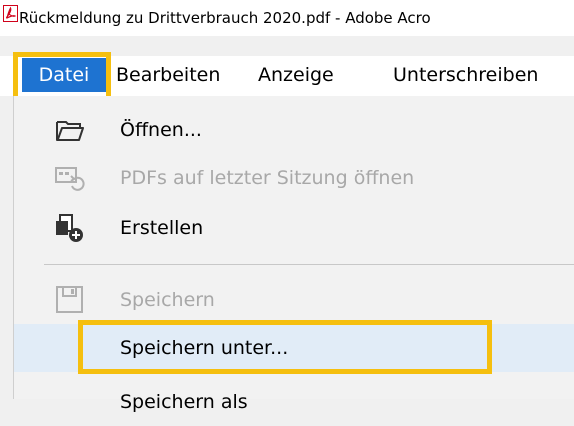 This screenshot has width=574, height=426. Describe the element at coordinates (167, 300) in the screenshot. I see `menu-item-label: Speichern` at that location.